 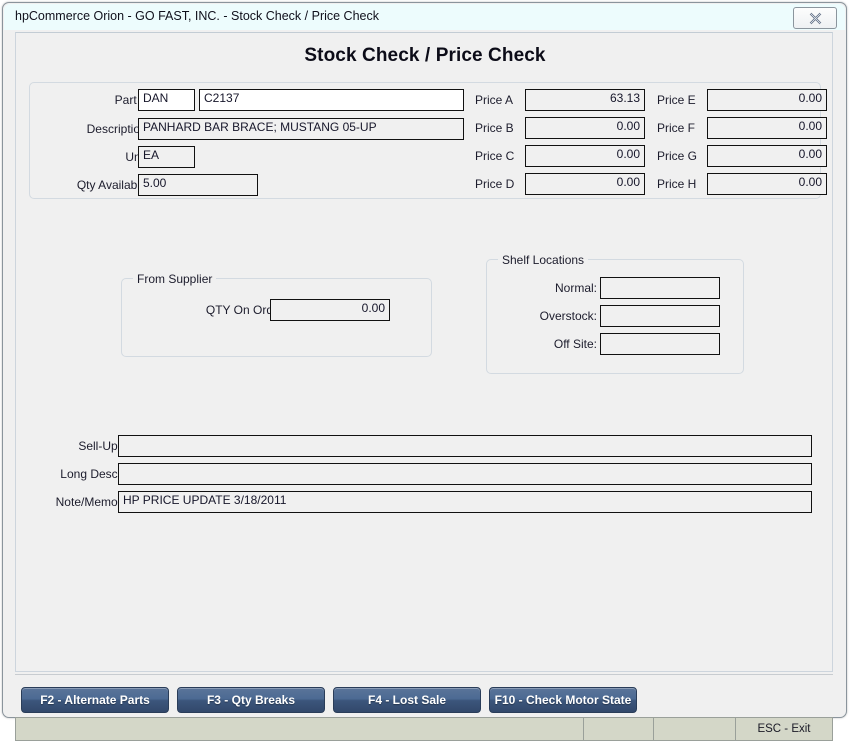 I want to click on part-prefix-input: DAN, so click(x=166, y=100).